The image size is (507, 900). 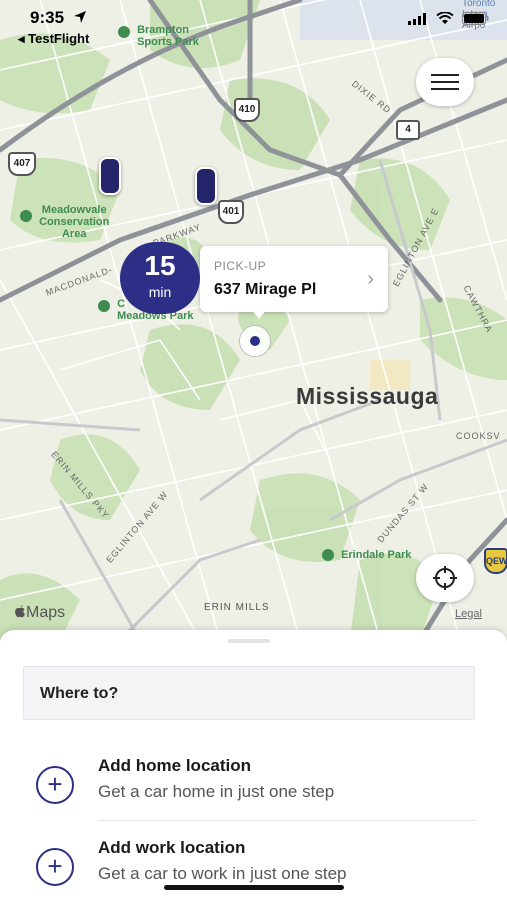 I want to click on legal-link: Legal, so click(x=468, y=614).